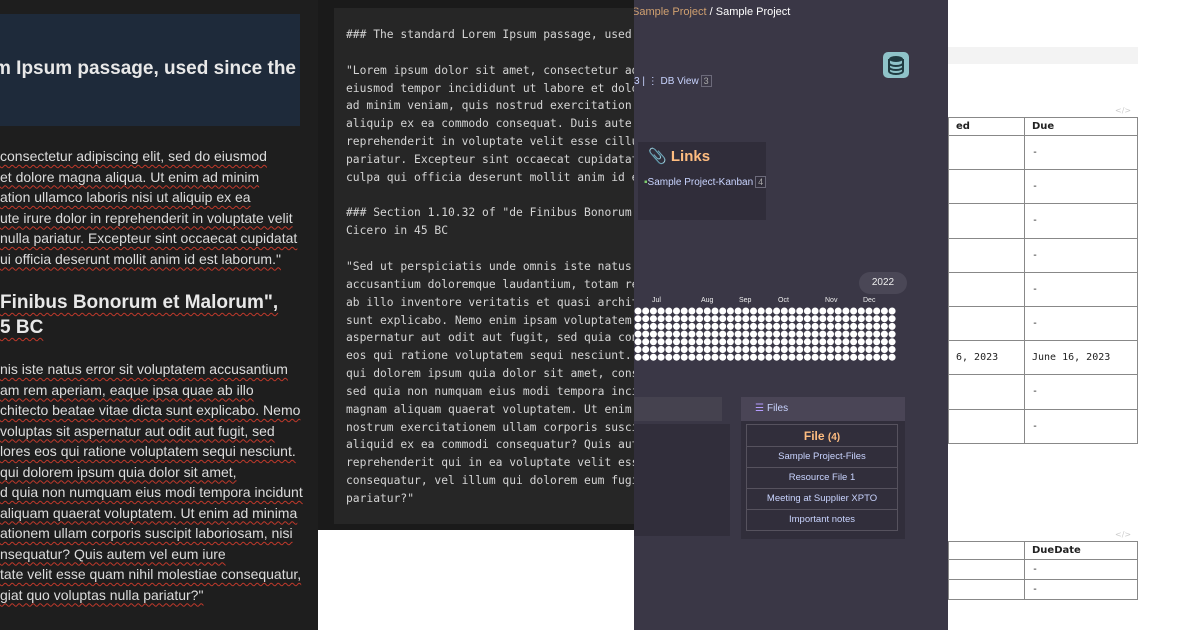  Describe the element at coordinates (823, 409) in the screenshot. I see `files-header: ☰ Files` at that location.